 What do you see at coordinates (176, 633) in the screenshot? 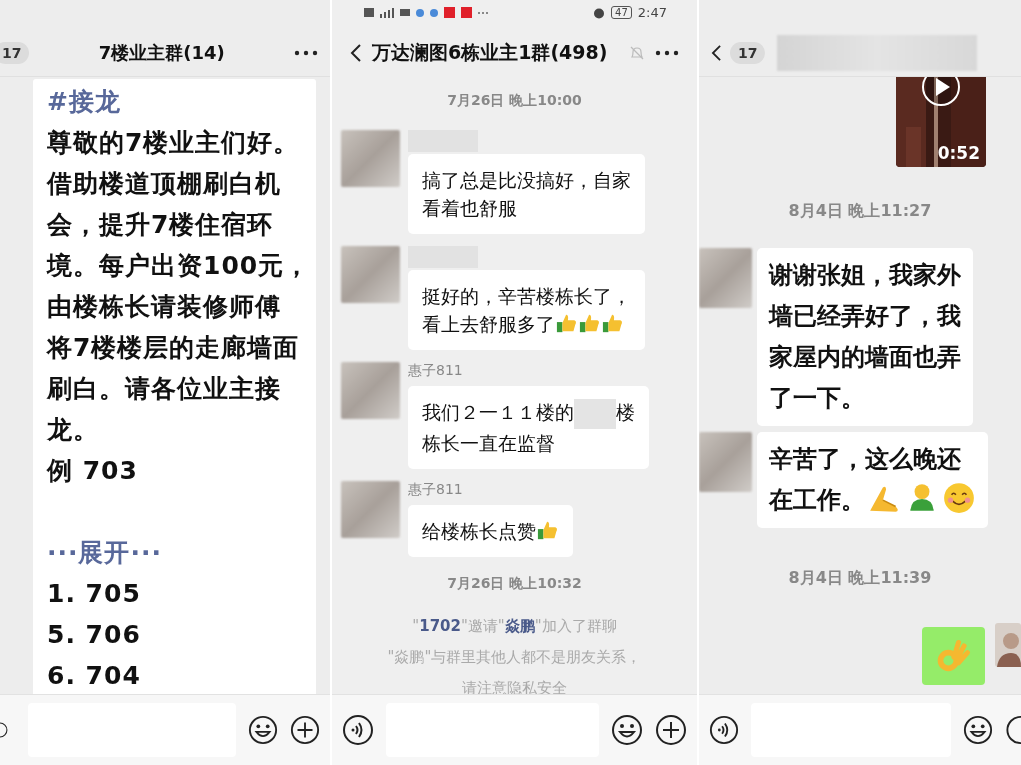
I see `reply-list: 1. 705 5. 706 6. 704` at bounding box center [176, 633].